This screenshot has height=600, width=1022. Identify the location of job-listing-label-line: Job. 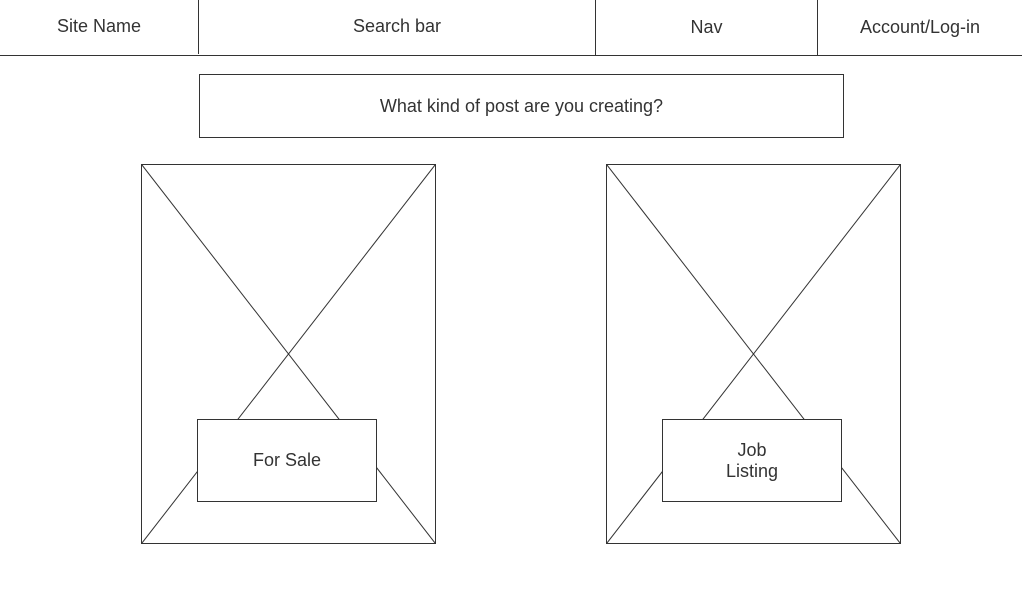
(752, 449).